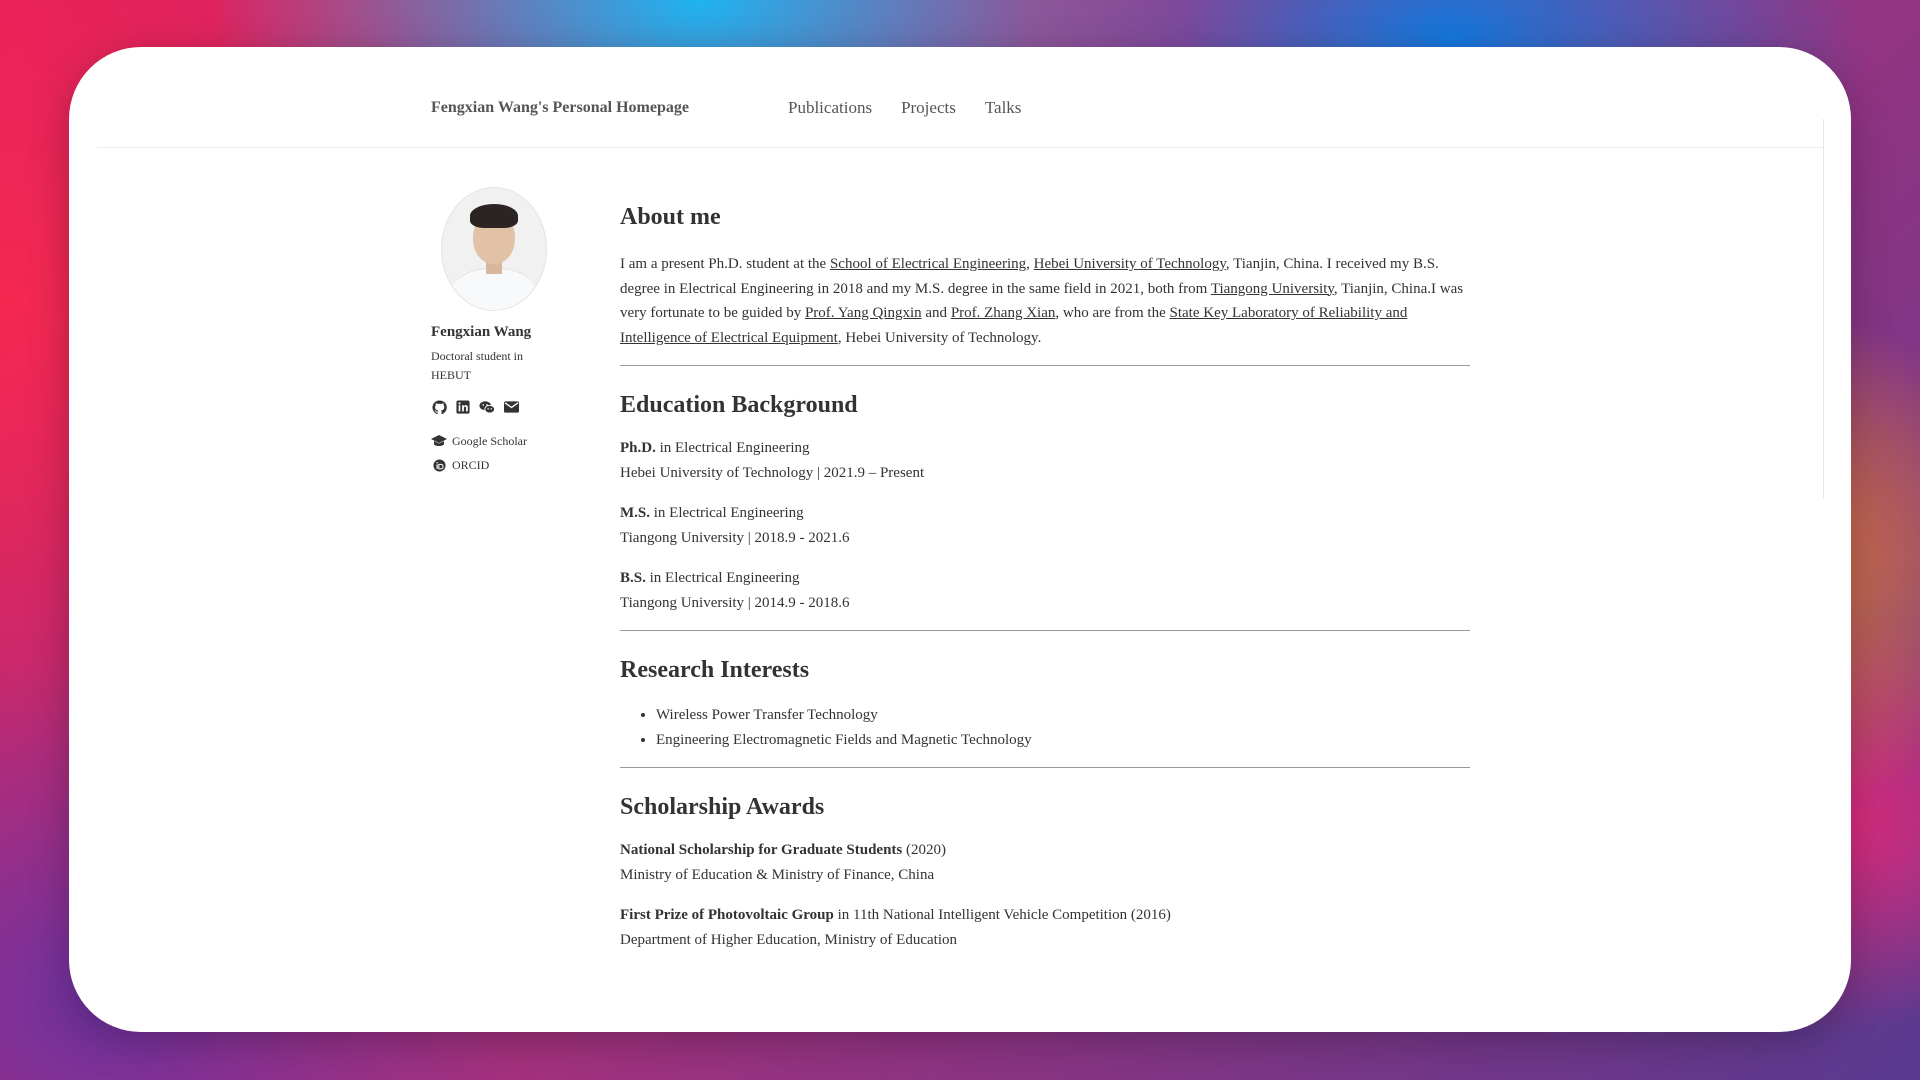 This screenshot has height=1080, width=1920. I want to click on orcid-icon, so click(439, 465).